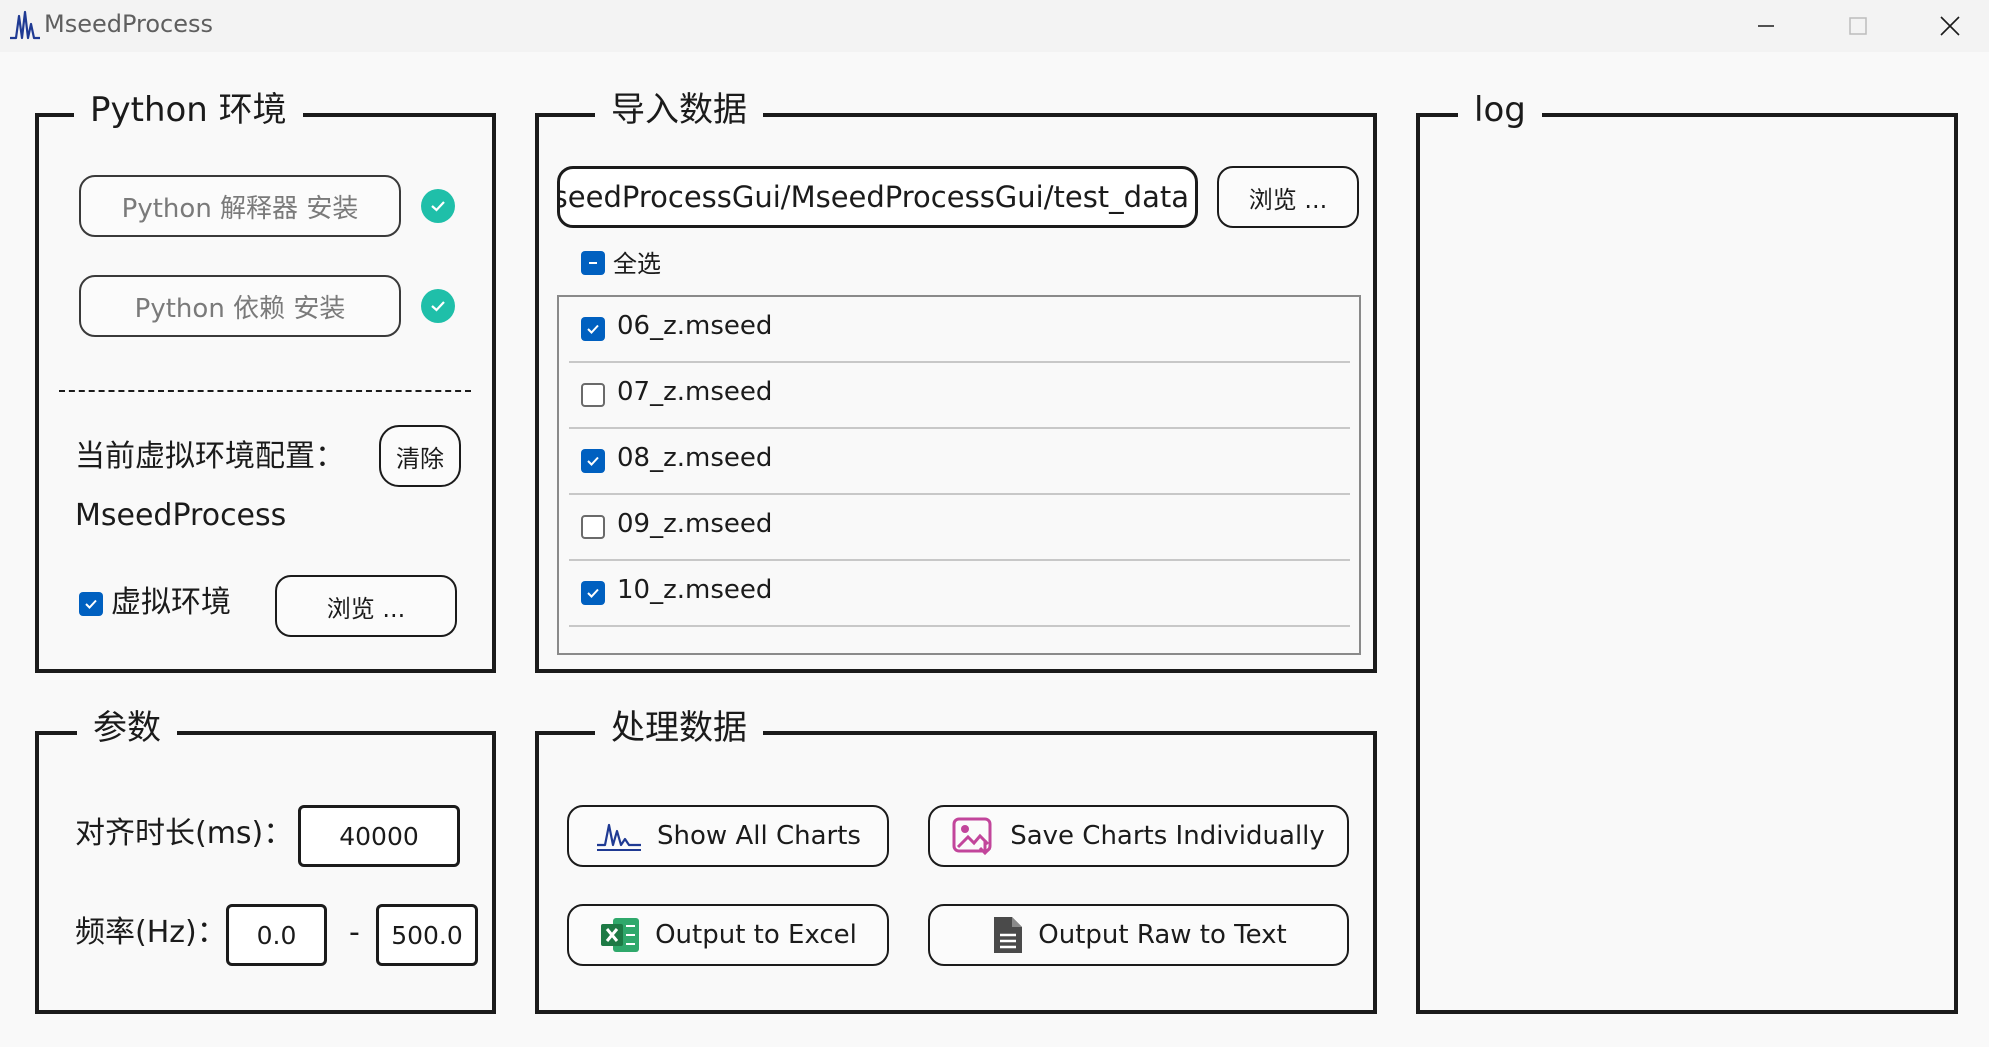 This screenshot has height=1047, width=1989. What do you see at coordinates (25, 25) in the screenshot?
I see `waveform-icon` at bounding box center [25, 25].